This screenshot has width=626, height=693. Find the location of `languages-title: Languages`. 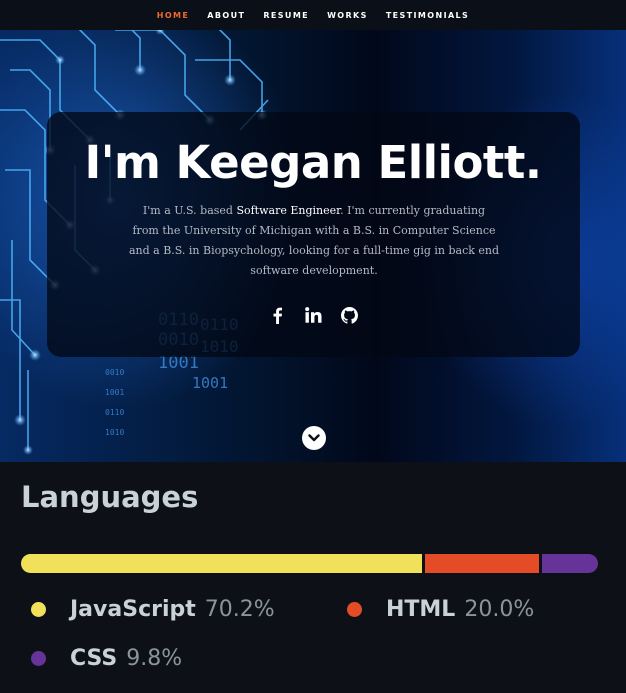

languages-title: Languages is located at coordinates (110, 497).